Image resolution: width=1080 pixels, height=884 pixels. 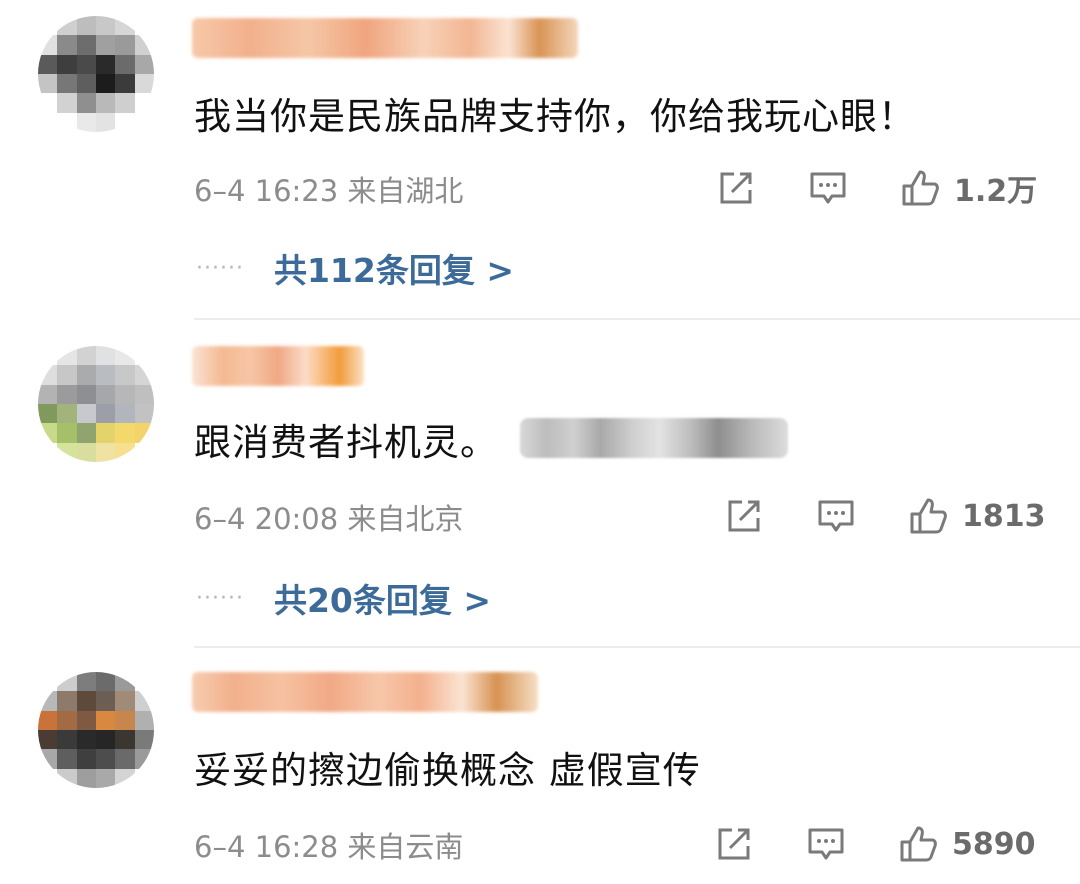 I want to click on comment-meta: 6–4 16:28 来自云南, so click(x=329, y=847).